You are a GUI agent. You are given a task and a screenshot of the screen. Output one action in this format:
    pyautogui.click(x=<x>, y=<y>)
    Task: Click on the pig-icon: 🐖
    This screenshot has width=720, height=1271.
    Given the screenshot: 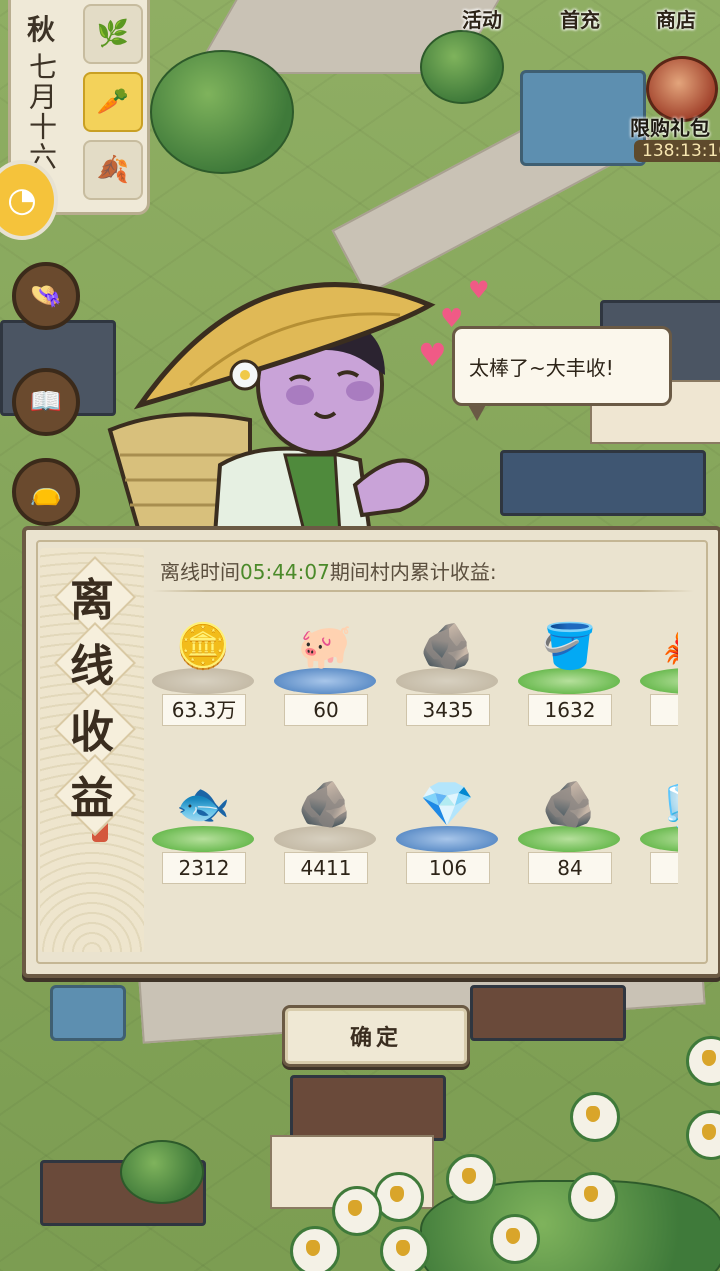 What is the action you would take?
    pyautogui.click(x=325, y=646)
    